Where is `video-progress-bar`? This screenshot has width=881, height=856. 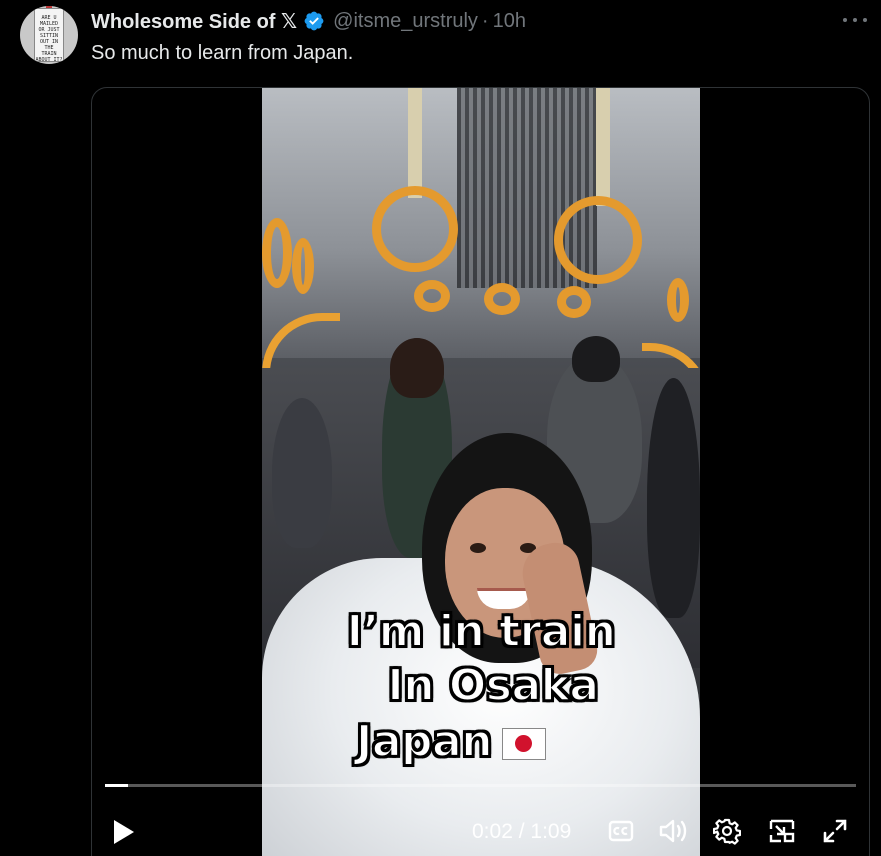
video-progress-bar is located at coordinates (480, 785).